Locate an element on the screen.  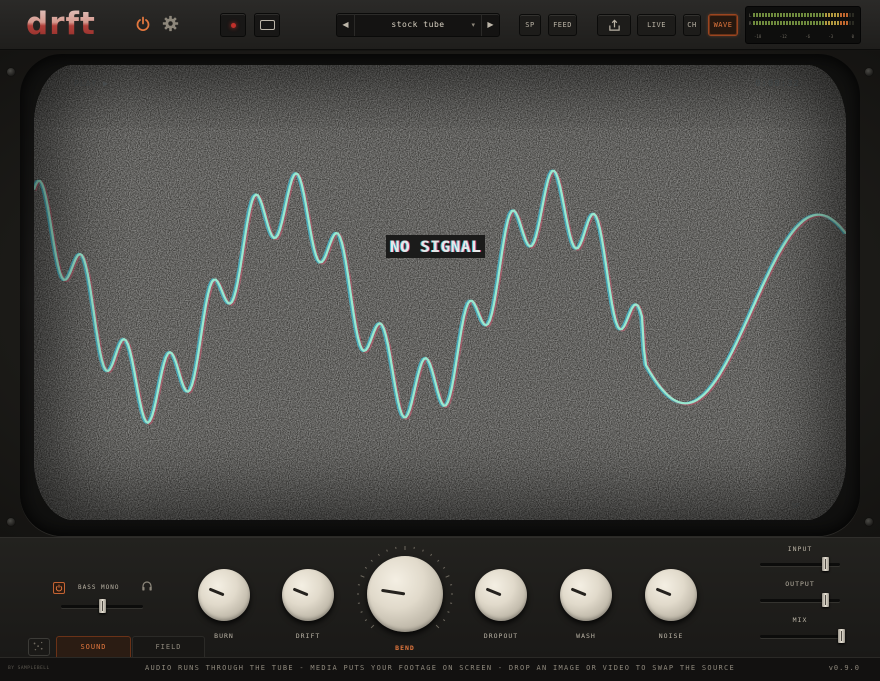
meter-right-bar is located at coordinates (803, 23).